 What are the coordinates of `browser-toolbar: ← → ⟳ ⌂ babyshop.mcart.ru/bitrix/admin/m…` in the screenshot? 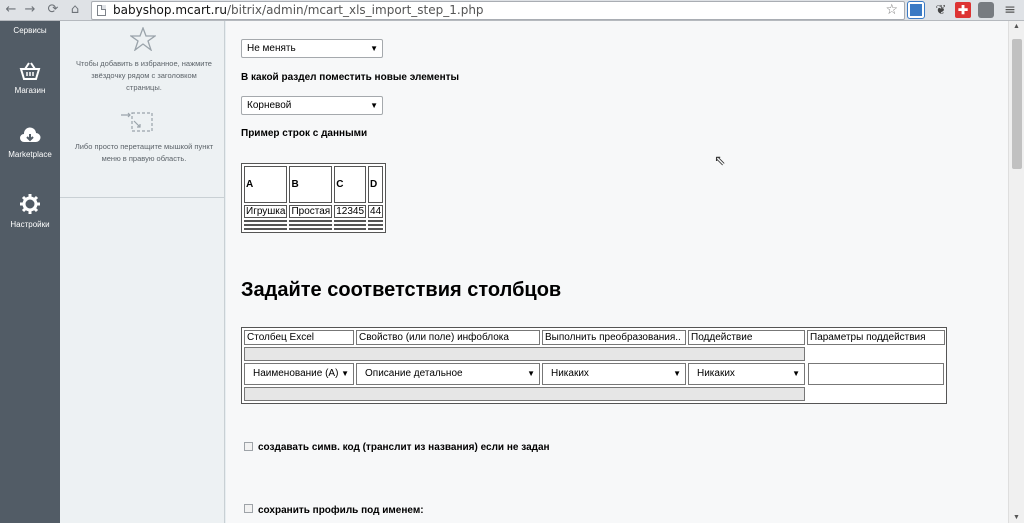 It's located at (512, 10).